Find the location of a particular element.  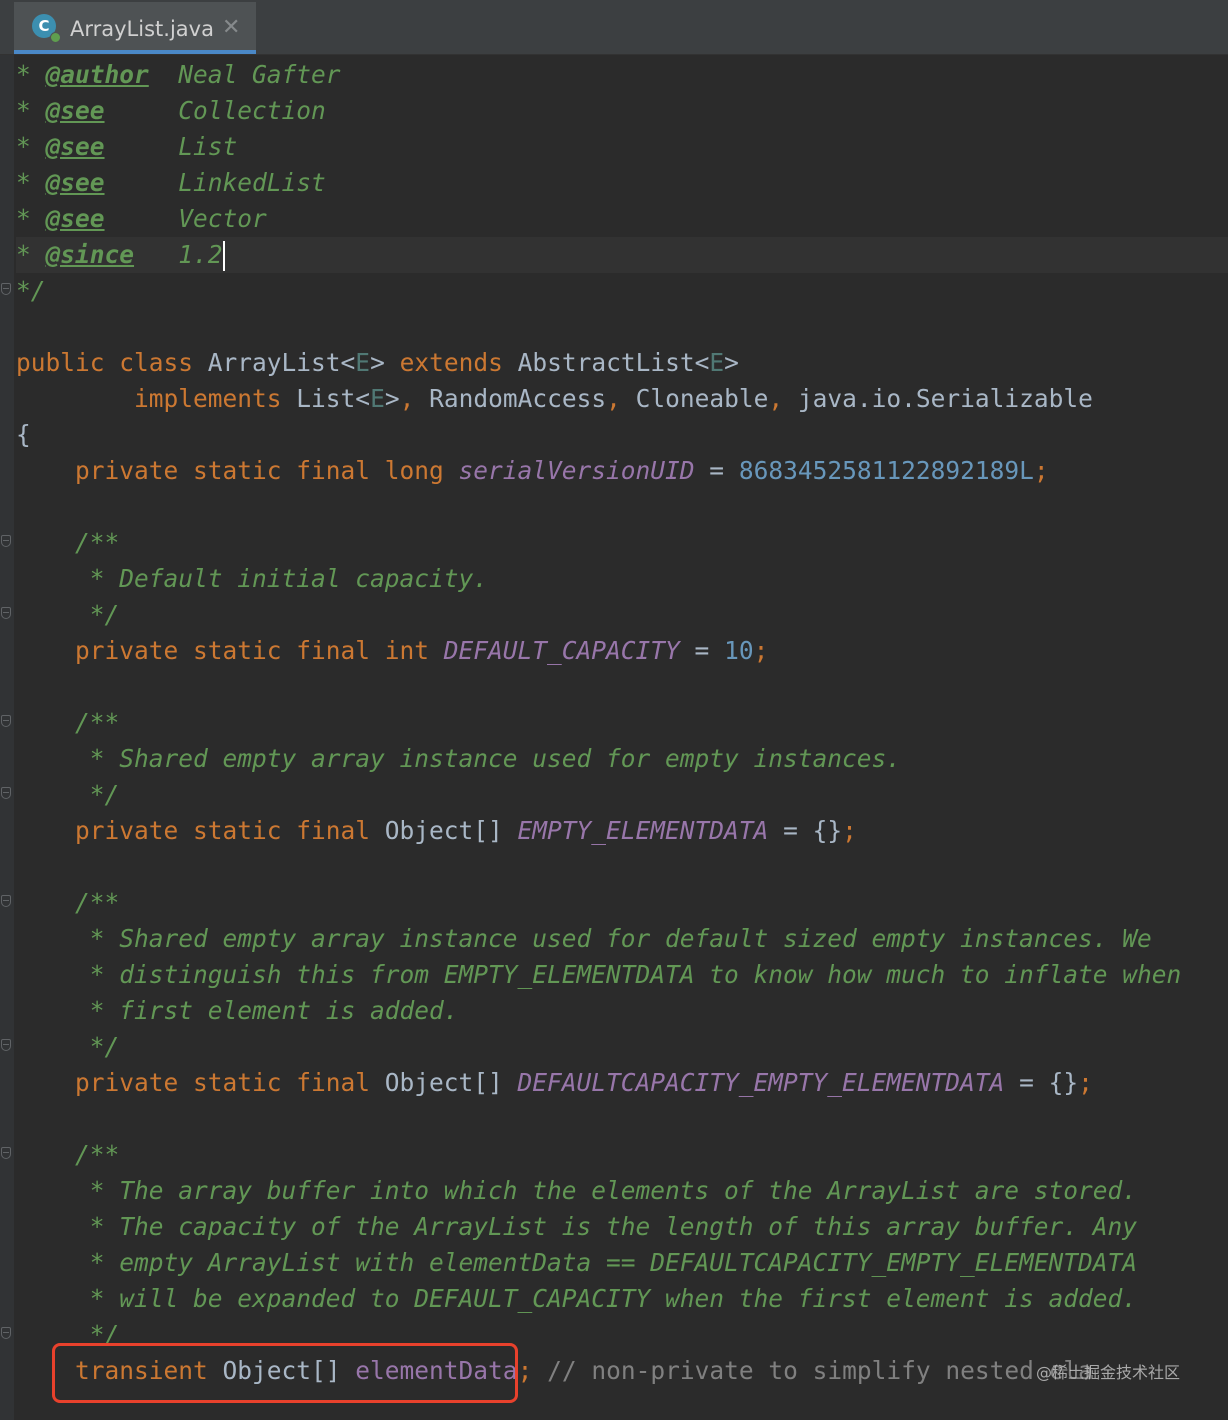

code-line: * @see Vector is located at coordinates (141, 218).